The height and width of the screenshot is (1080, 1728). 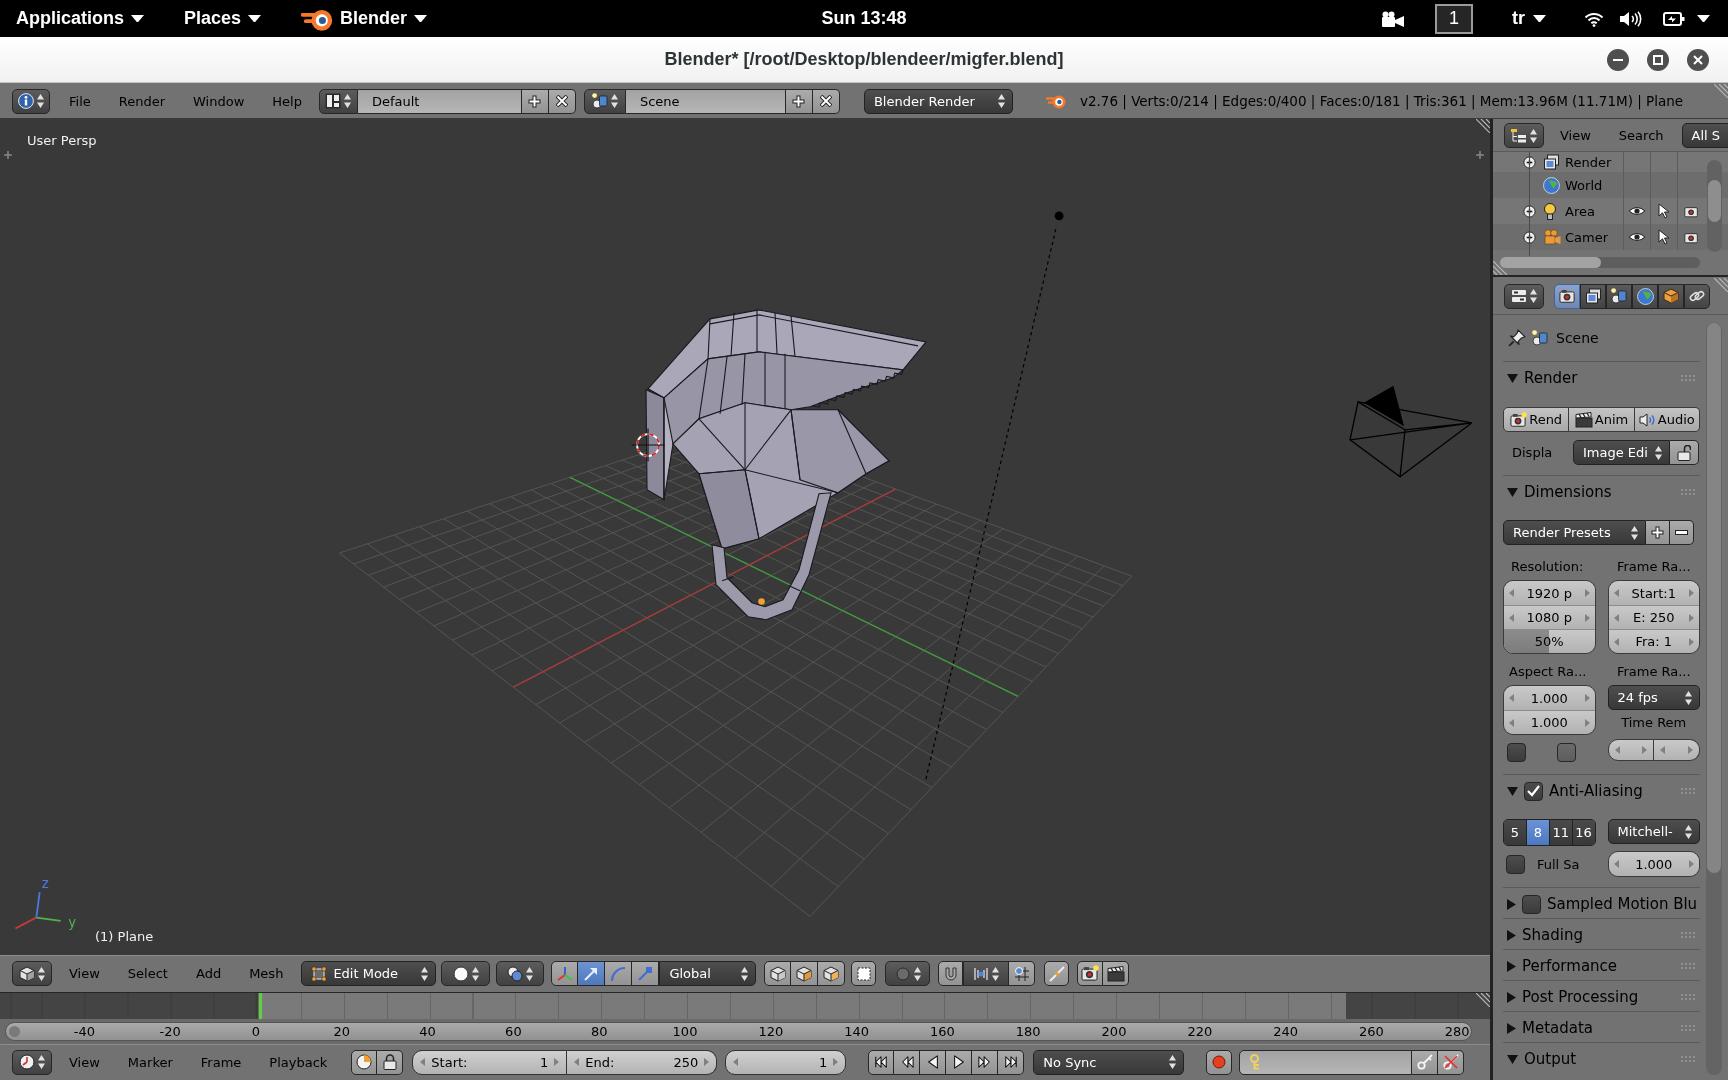 What do you see at coordinates (1618, 59) in the screenshot?
I see `minimize-button` at bounding box center [1618, 59].